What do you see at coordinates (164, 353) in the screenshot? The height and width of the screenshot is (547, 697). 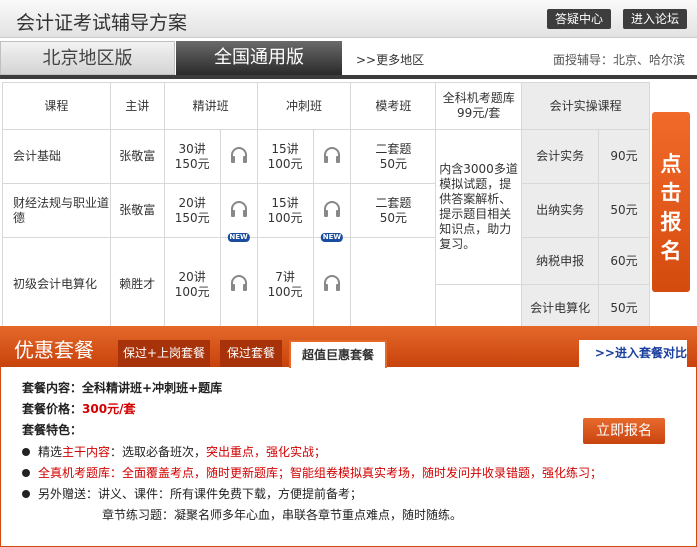 I see `tab-package-job: 保过+上岗套餐` at bounding box center [164, 353].